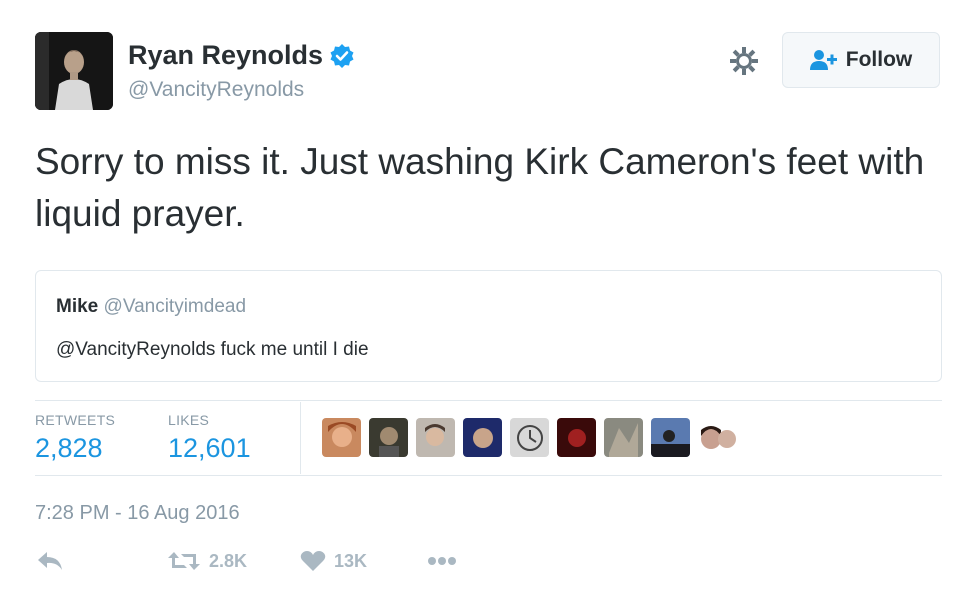 This screenshot has width=980, height=591. I want to click on like-button: 13K, so click(333, 561).